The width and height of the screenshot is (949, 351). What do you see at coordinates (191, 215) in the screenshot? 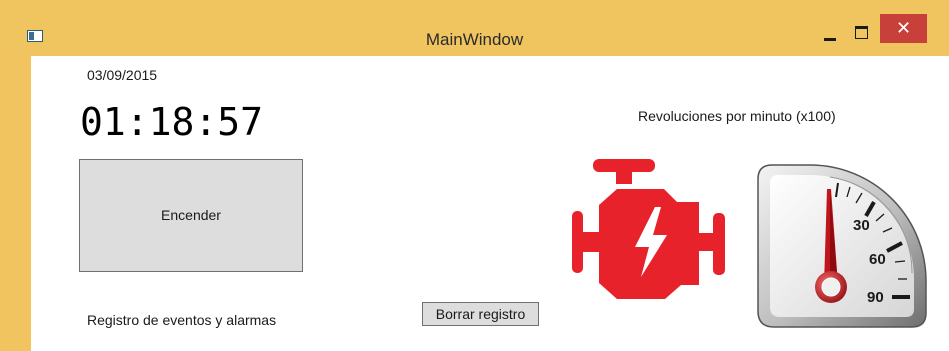
I see `power-on-button: Encender` at bounding box center [191, 215].